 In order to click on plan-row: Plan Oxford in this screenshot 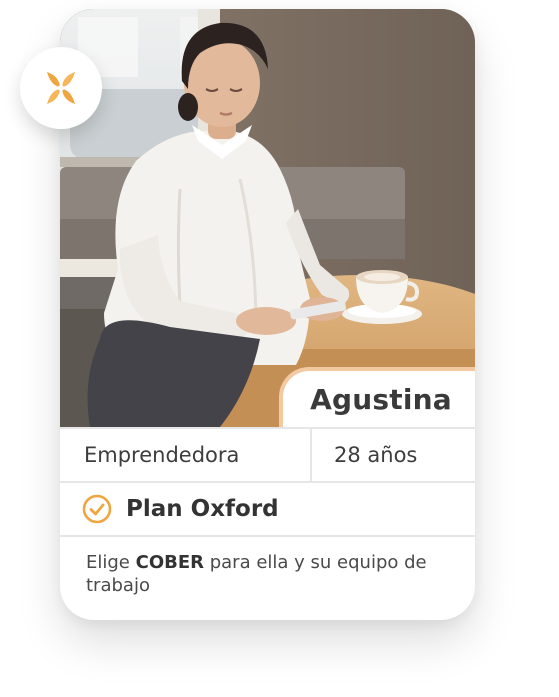, I will do `click(267, 510)`.